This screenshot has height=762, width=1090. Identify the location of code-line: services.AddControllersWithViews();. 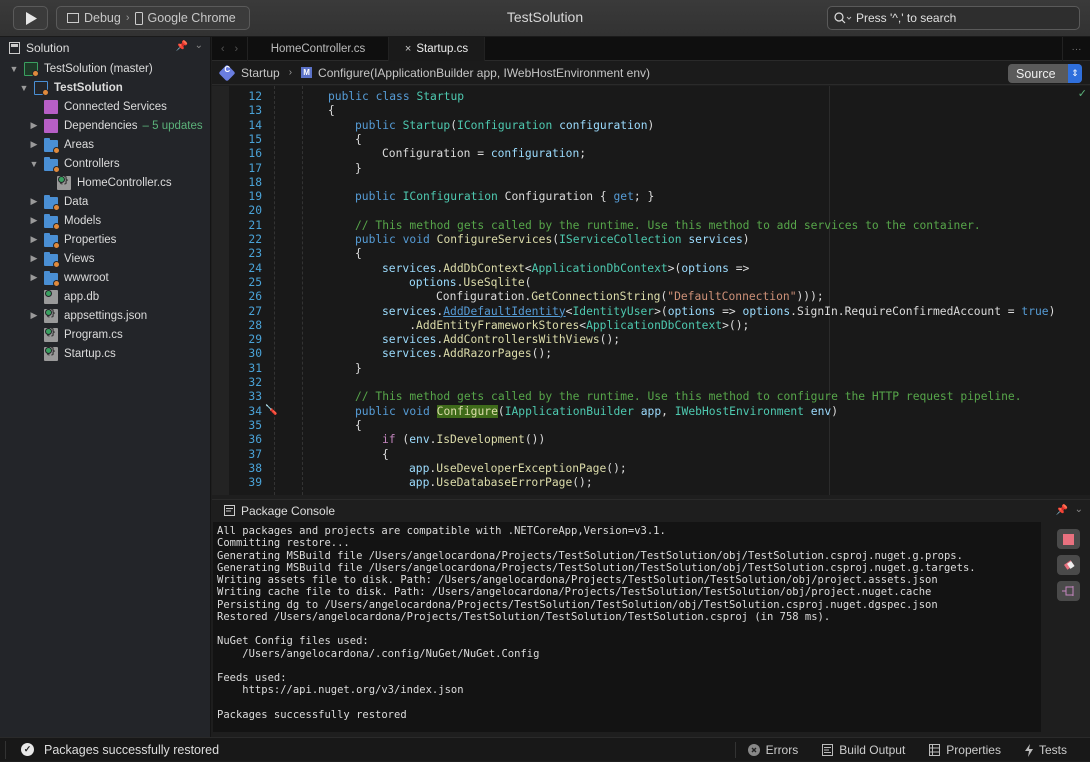
(501, 340).